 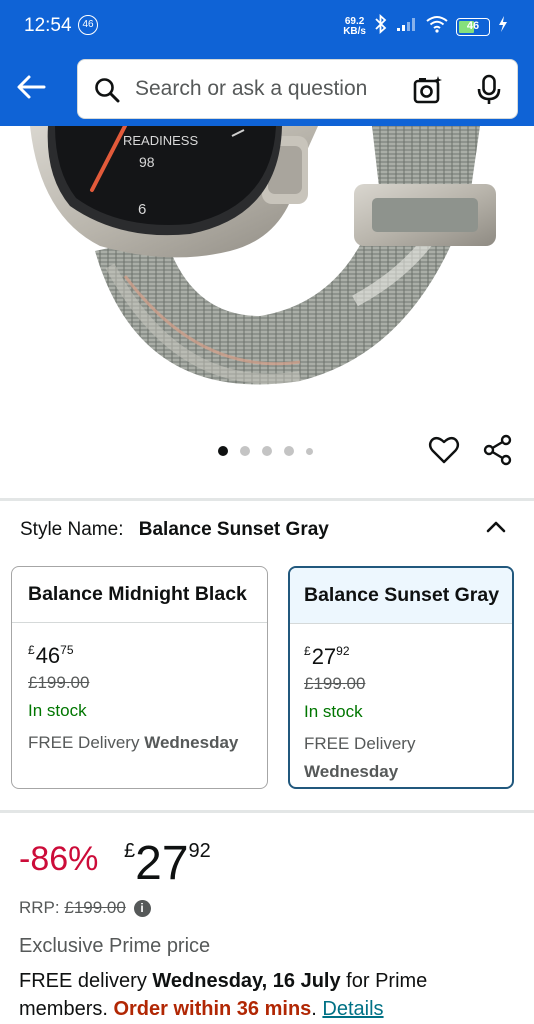 I want to click on price-currency: £, so click(x=130, y=851).